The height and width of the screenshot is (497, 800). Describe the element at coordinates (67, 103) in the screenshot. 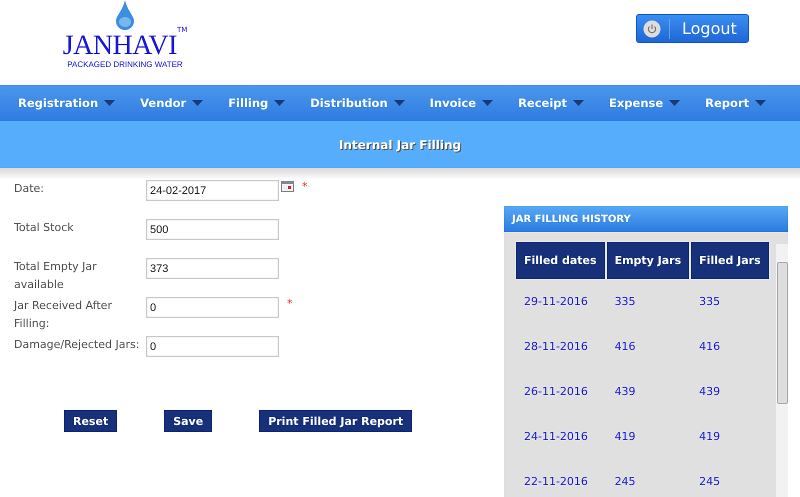

I see `nav-menu-item: Registration` at that location.